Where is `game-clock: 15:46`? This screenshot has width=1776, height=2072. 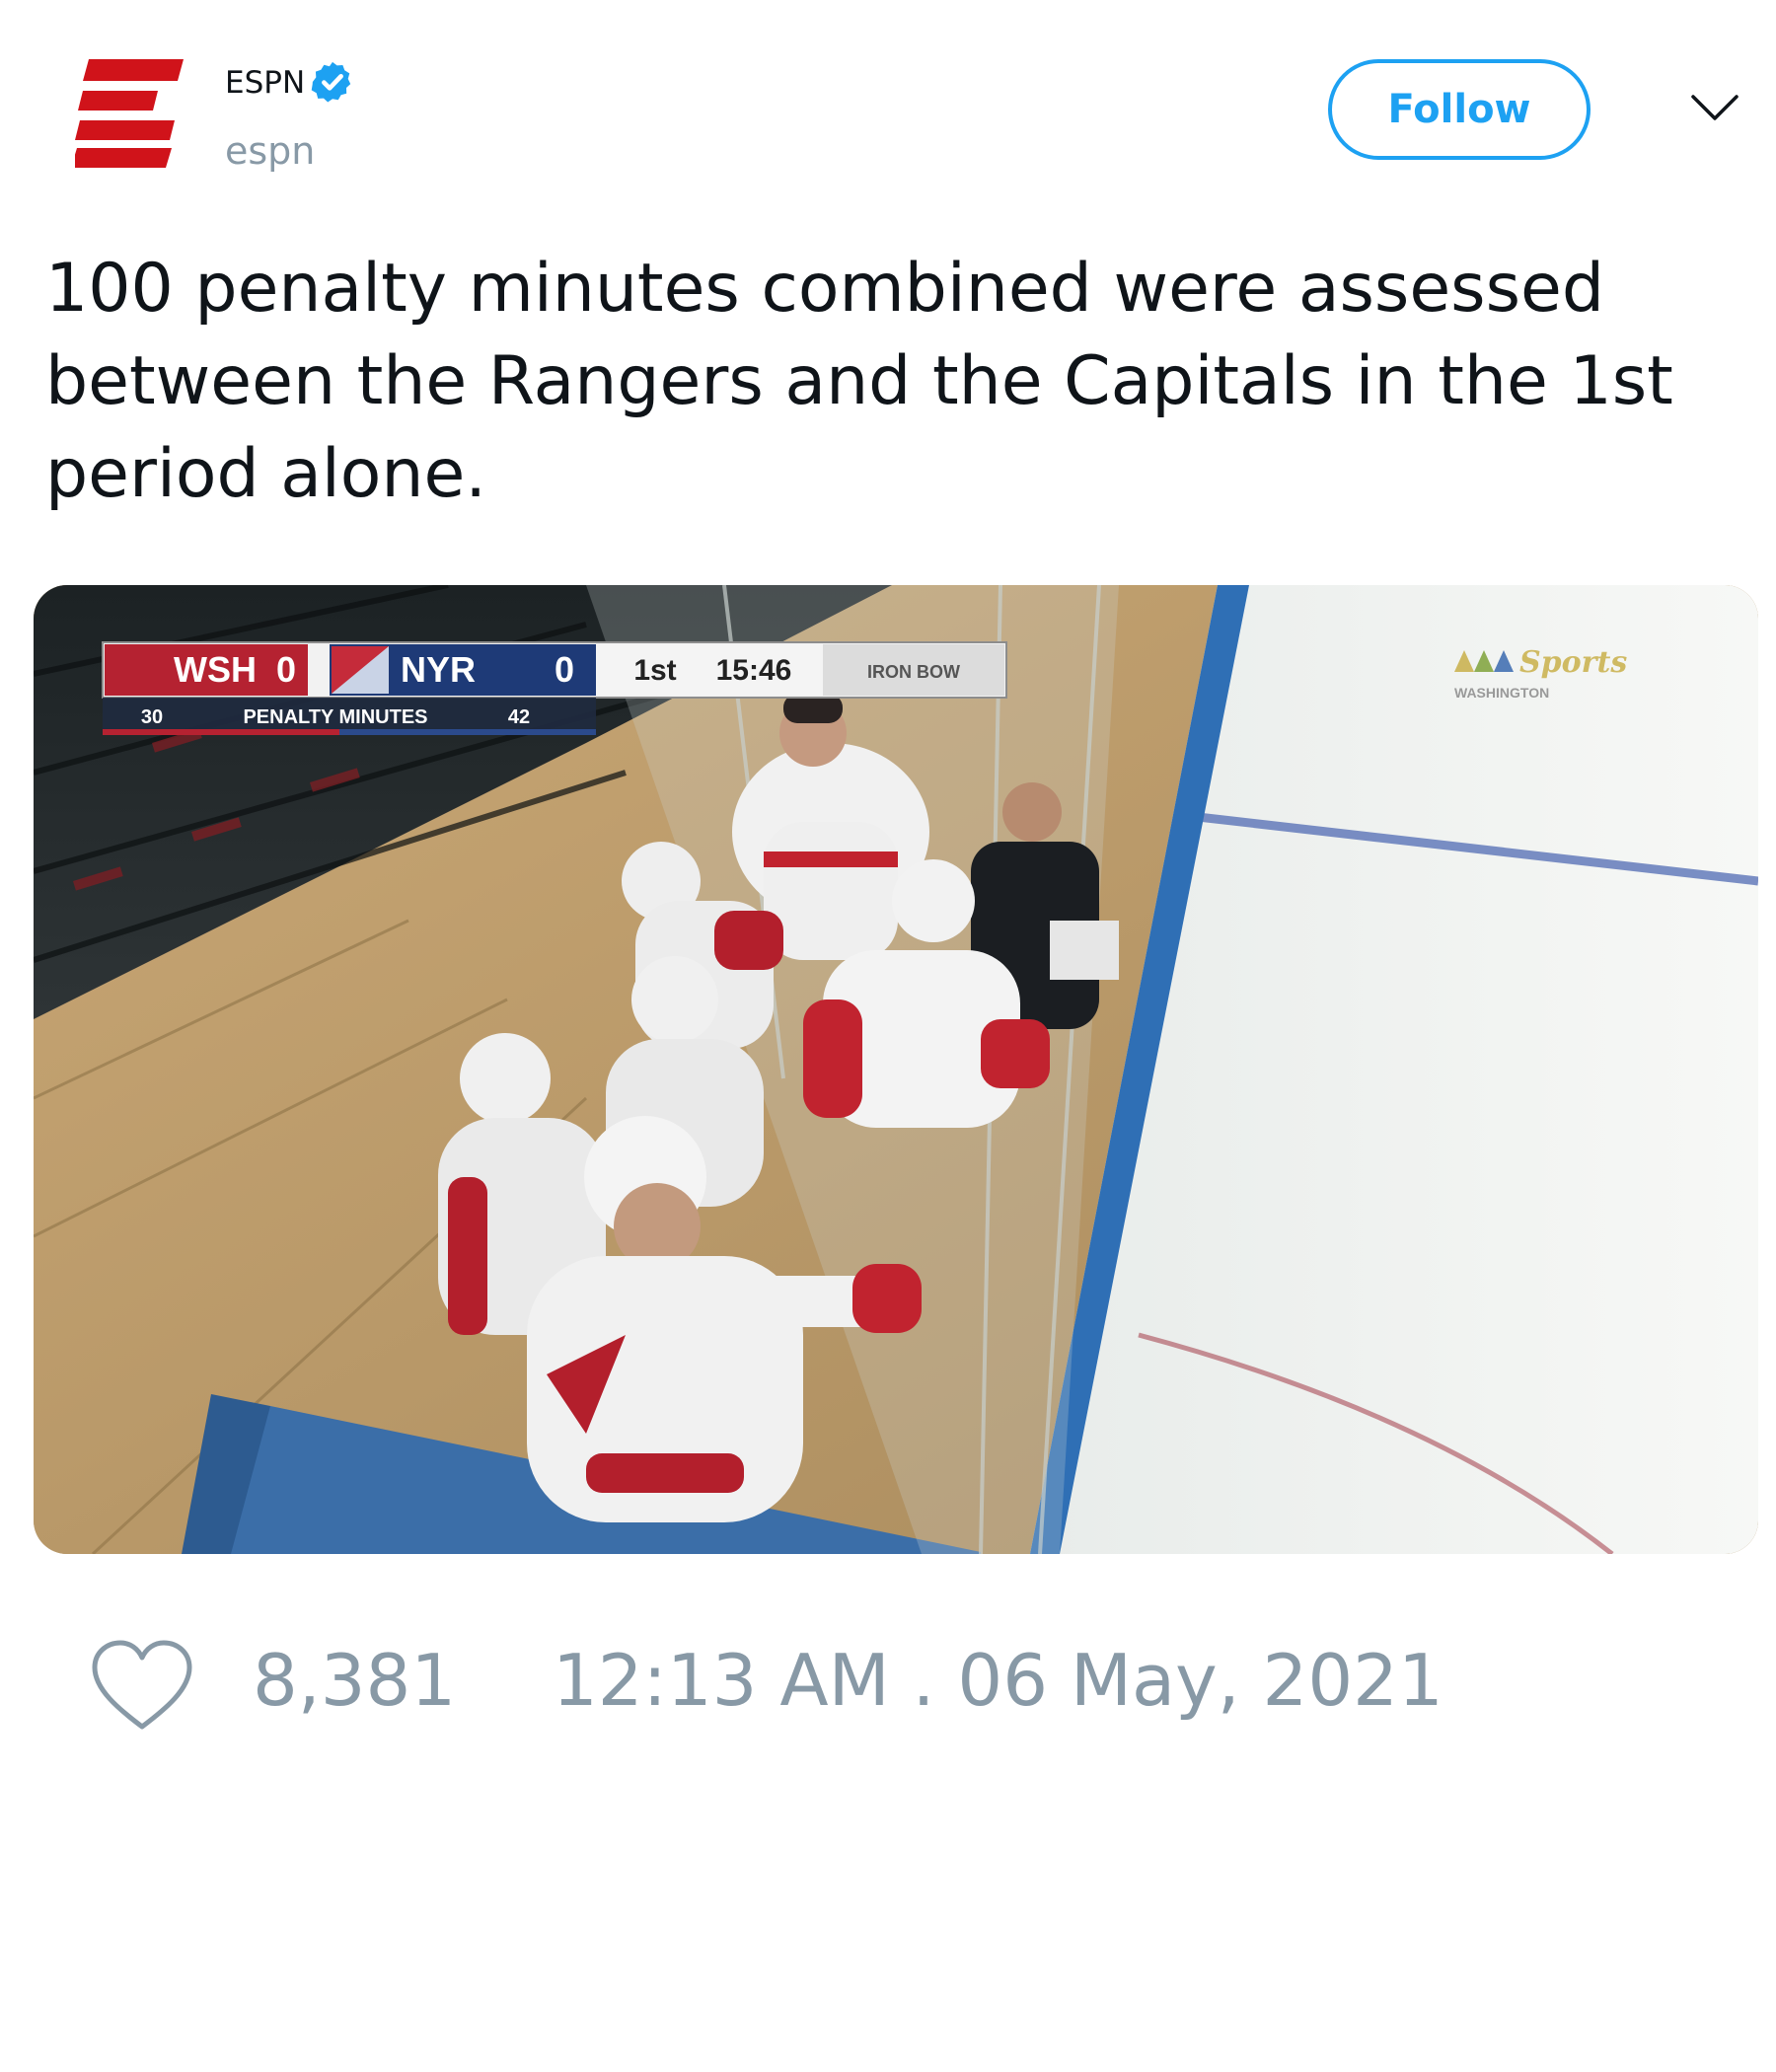 game-clock: 15:46 is located at coordinates (754, 670).